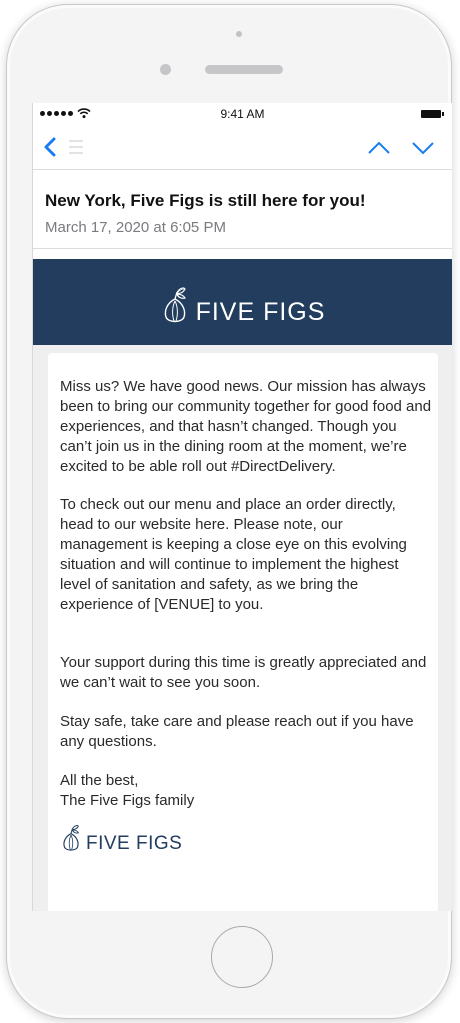 The height and width of the screenshot is (1023, 460). Describe the element at coordinates (127, 800) in the screenshot. I see `signoff-name: The Five Figs family` at that location.